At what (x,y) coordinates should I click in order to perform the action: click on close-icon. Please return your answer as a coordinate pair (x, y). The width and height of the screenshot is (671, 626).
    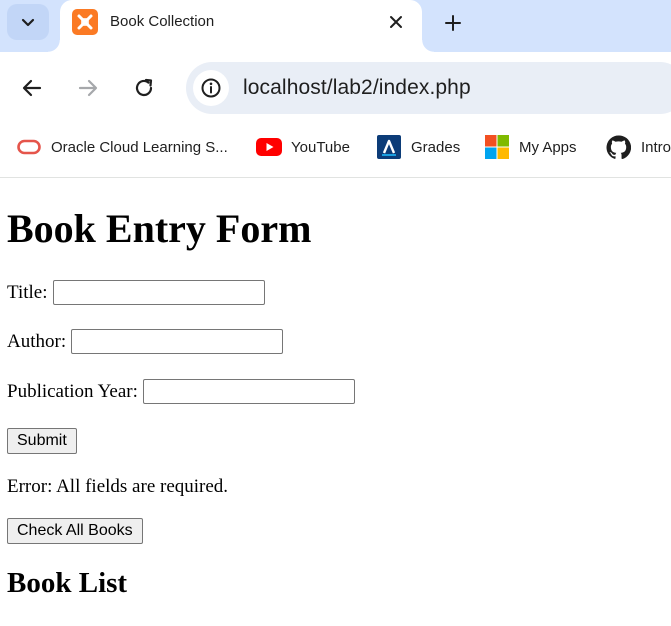
    Looking at the image, I should click on (396, 22).